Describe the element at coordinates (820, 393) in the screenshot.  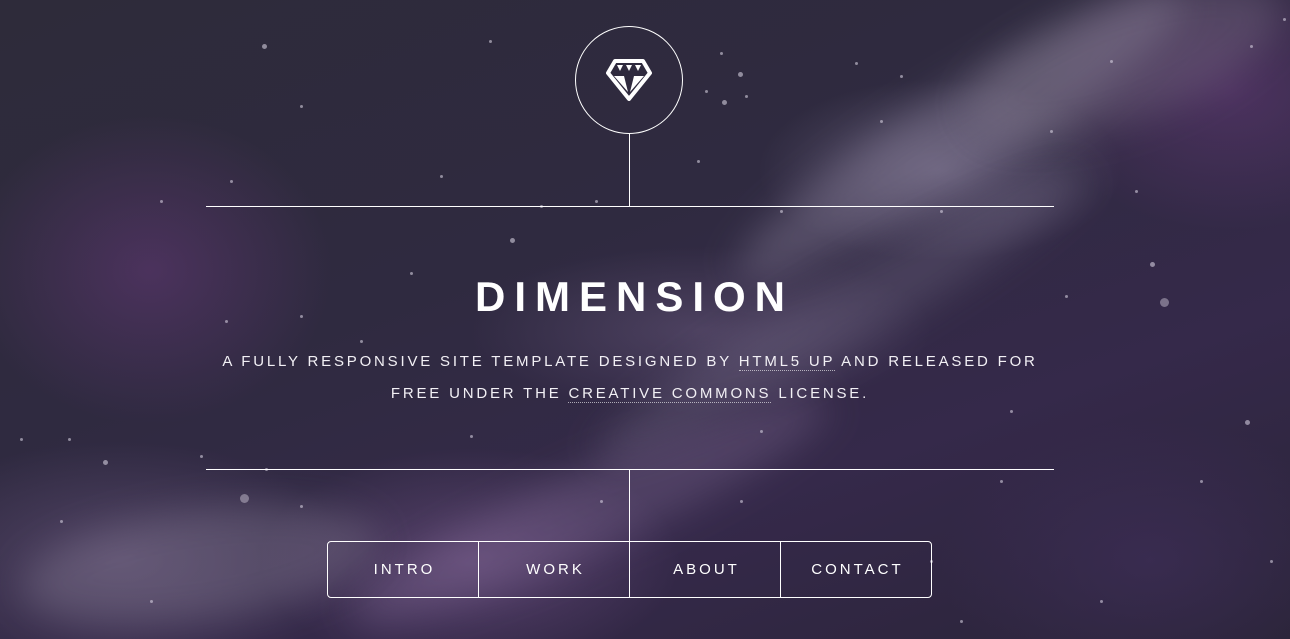
I see `tagline-text: LICENSE.` at that location.